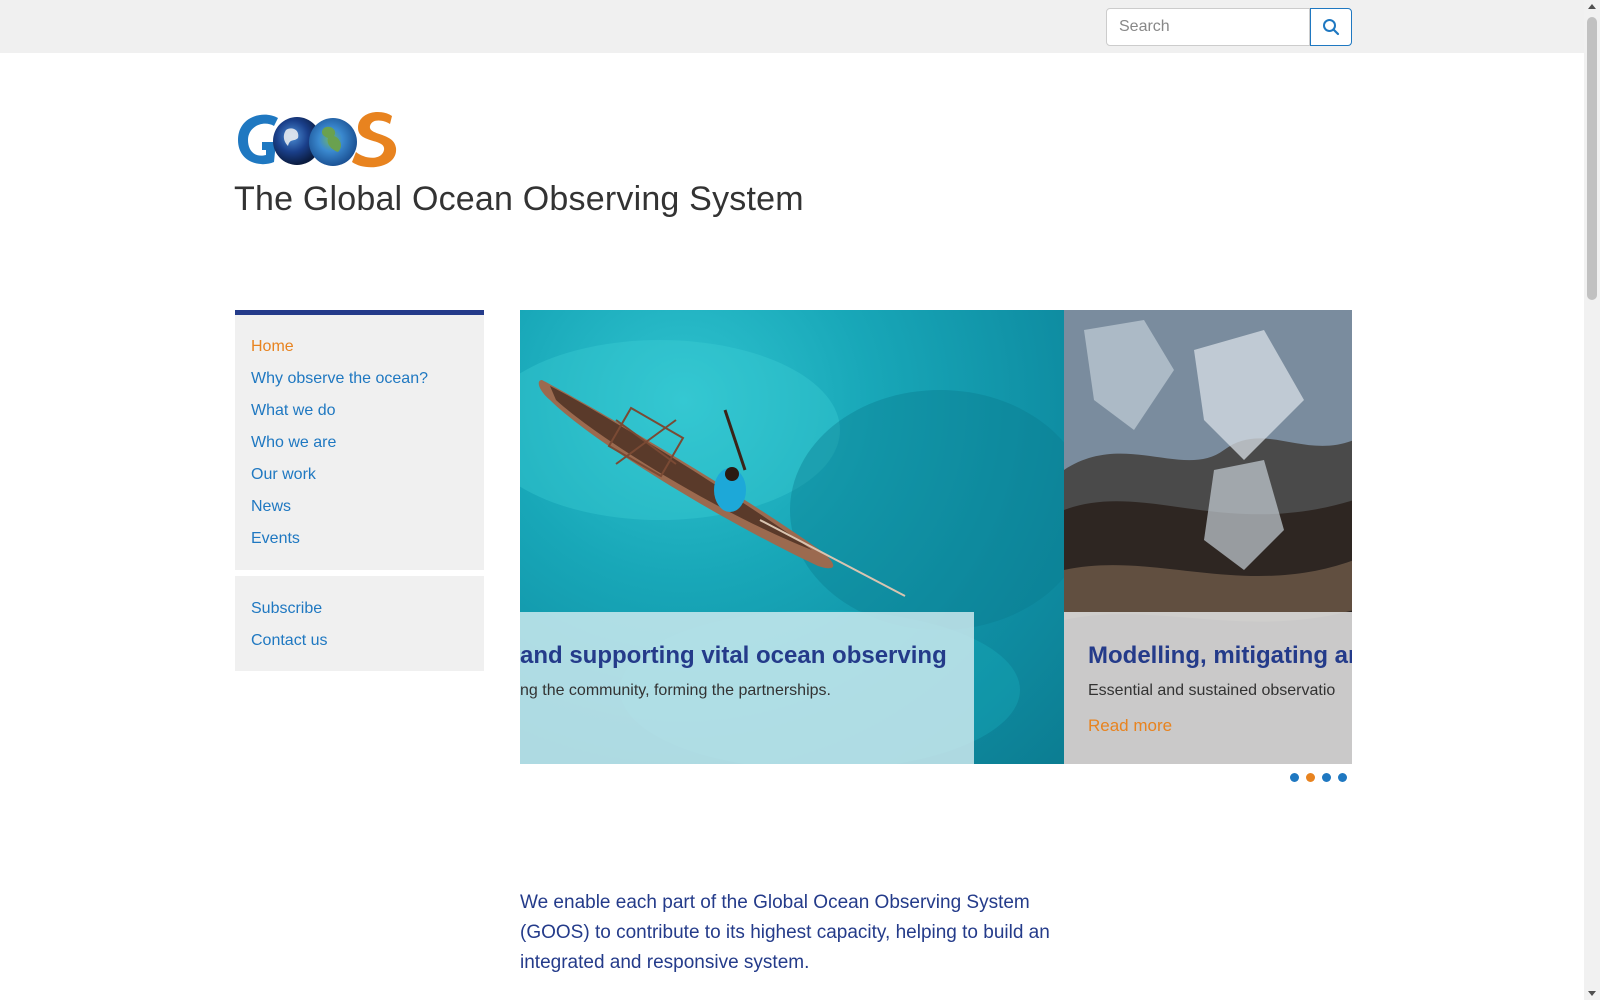 This screenshot has height=1000, width=1600. Describe the element at coordinates (1208, 27) in the screenshot. I see `search-input` at that location.